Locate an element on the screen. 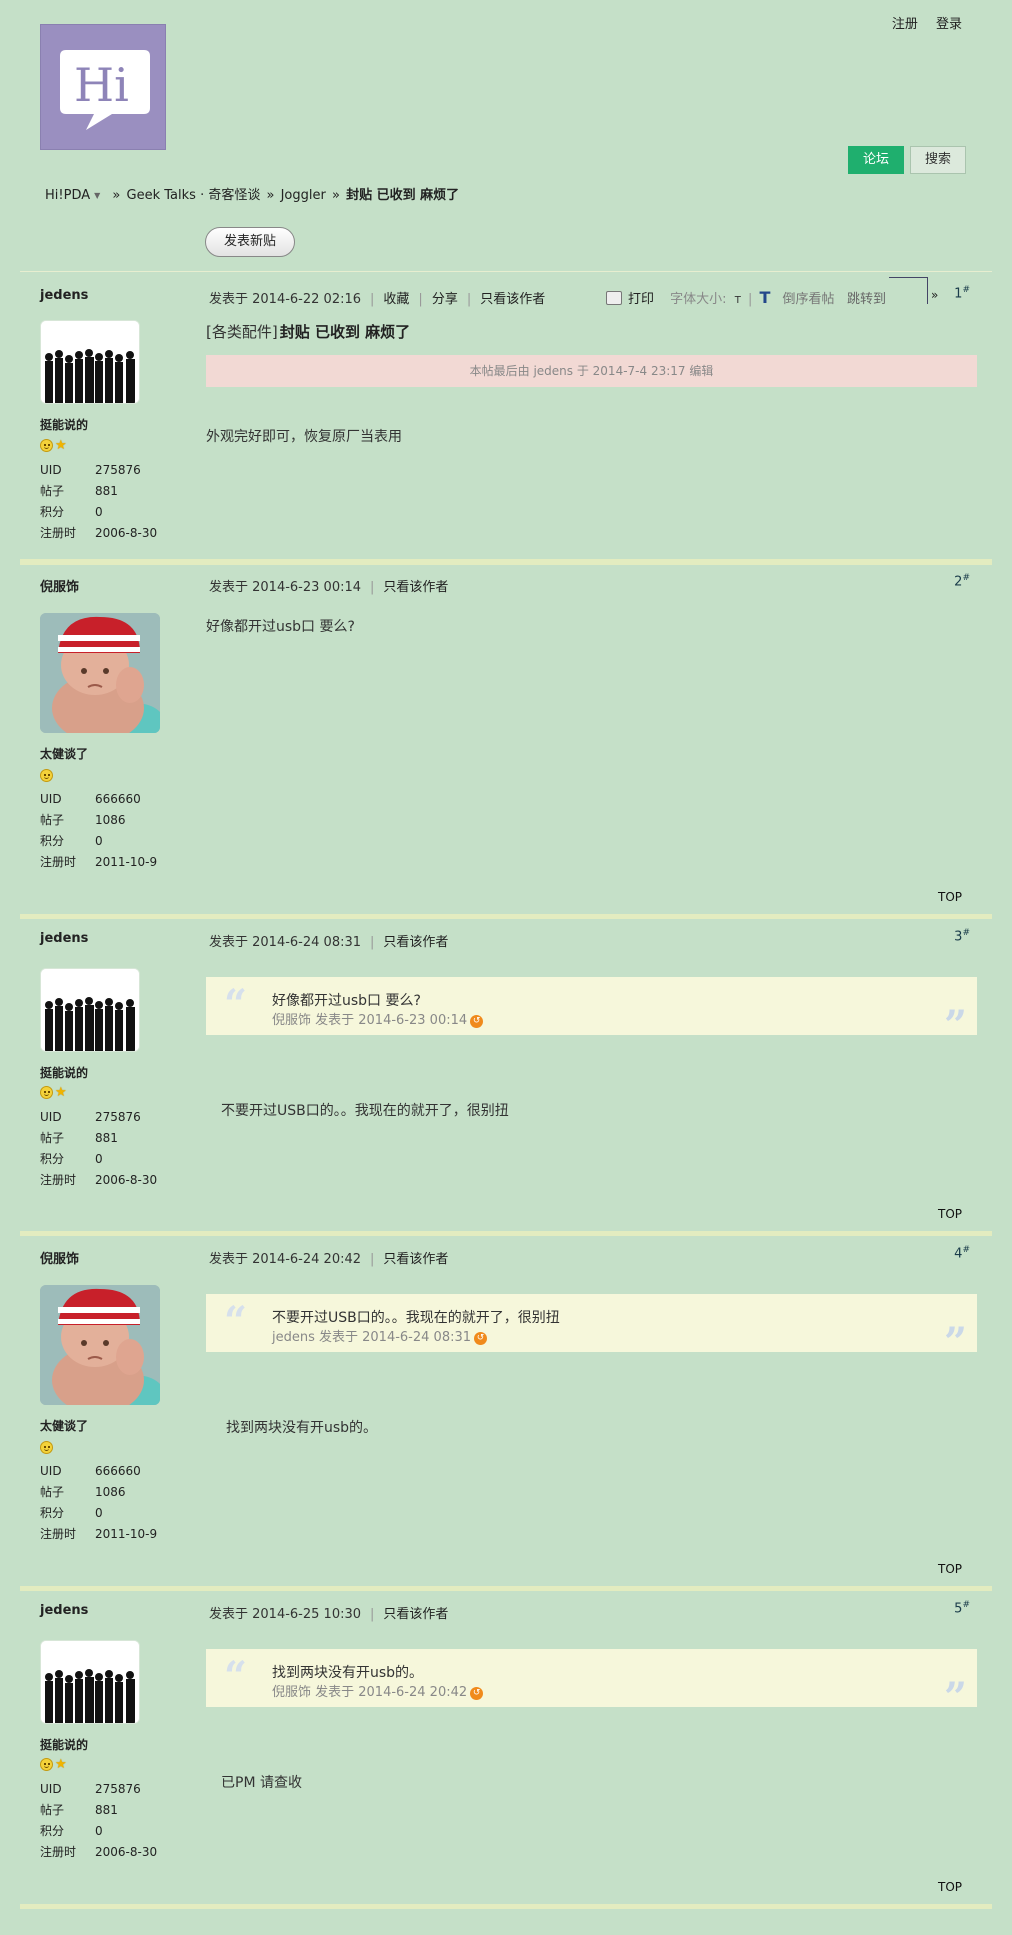 The width and height of the screenshot is (1012, 1935). post-time: 发表于 2014-6-22 02:16 is located at coordinates (285, 299).